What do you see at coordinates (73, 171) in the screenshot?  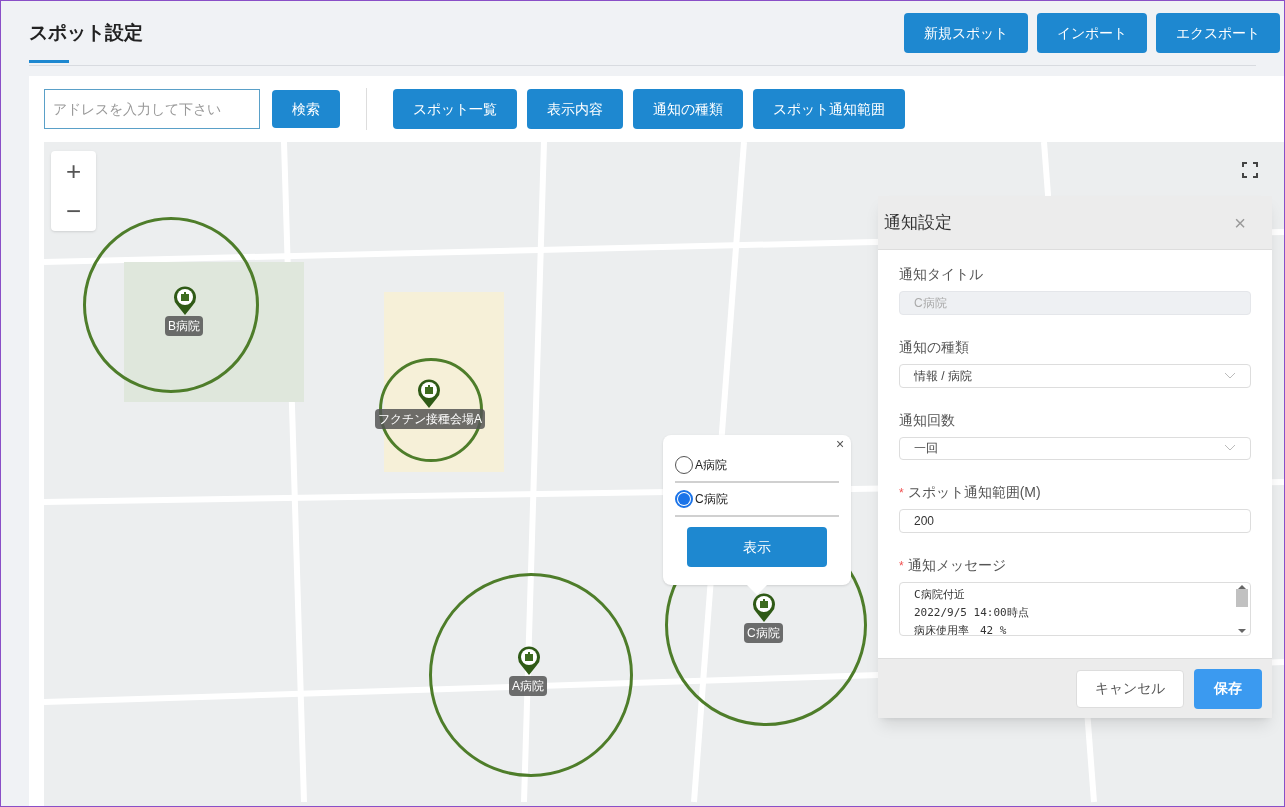 I see `zoom-in-button: +` at bounding box center [73, 171].